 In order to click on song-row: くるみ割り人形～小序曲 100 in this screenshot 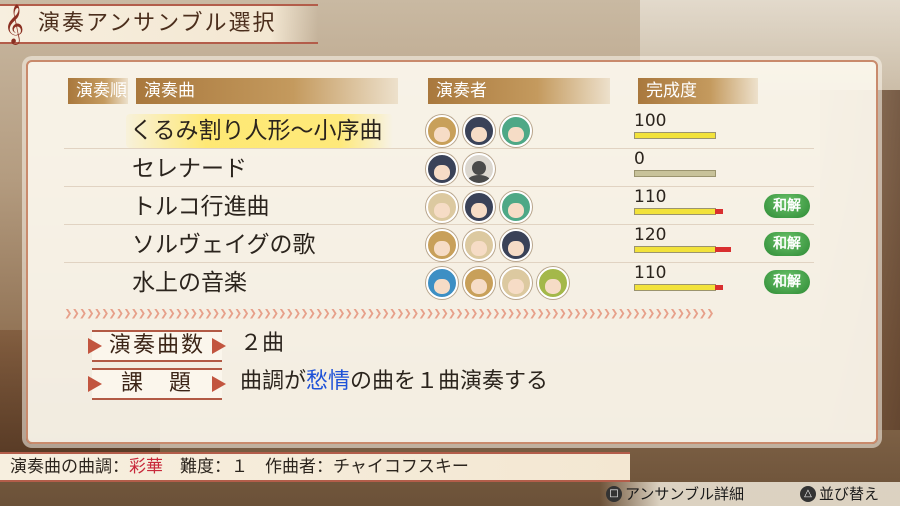, I will do `click(439, 130)`.